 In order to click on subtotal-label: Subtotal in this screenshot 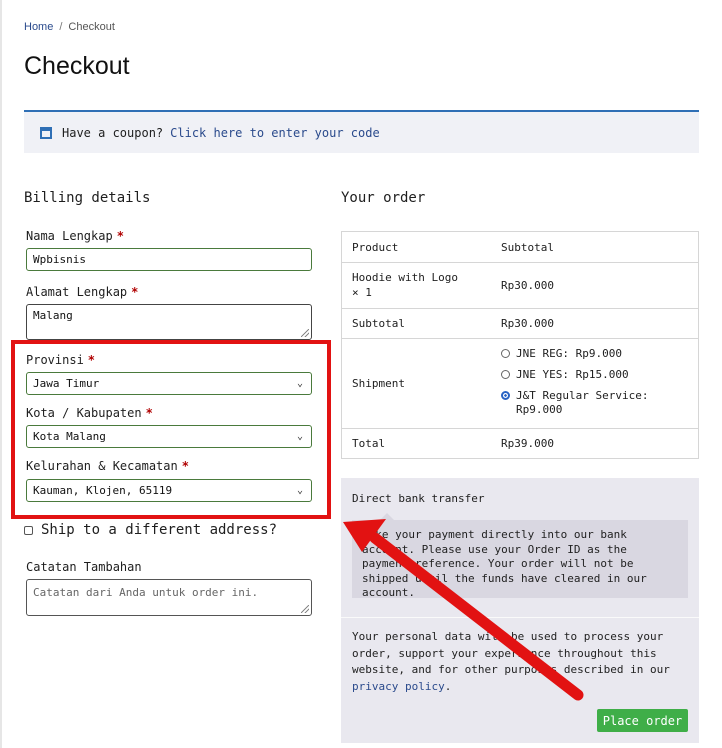, I will do `click(378, 323)`.